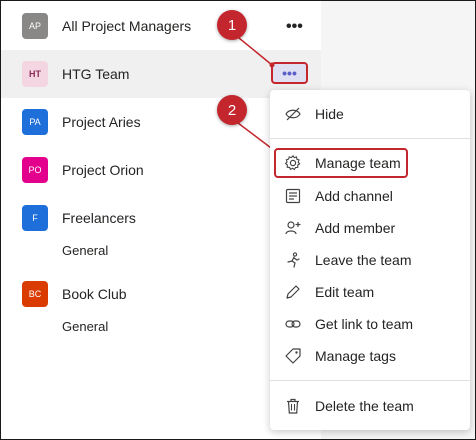 This screenshot has width=476, height=440. I want to click on menu-item-add-channel: Add channel, so click(370, 196).